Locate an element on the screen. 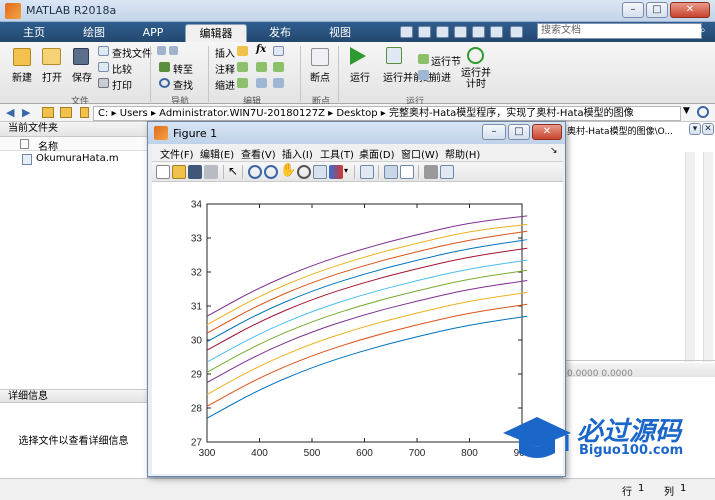 Image resolution: width=715 pixels, height=500 pixels. menu-desktop: 桌面(D) is located at coordinates (377, 153).